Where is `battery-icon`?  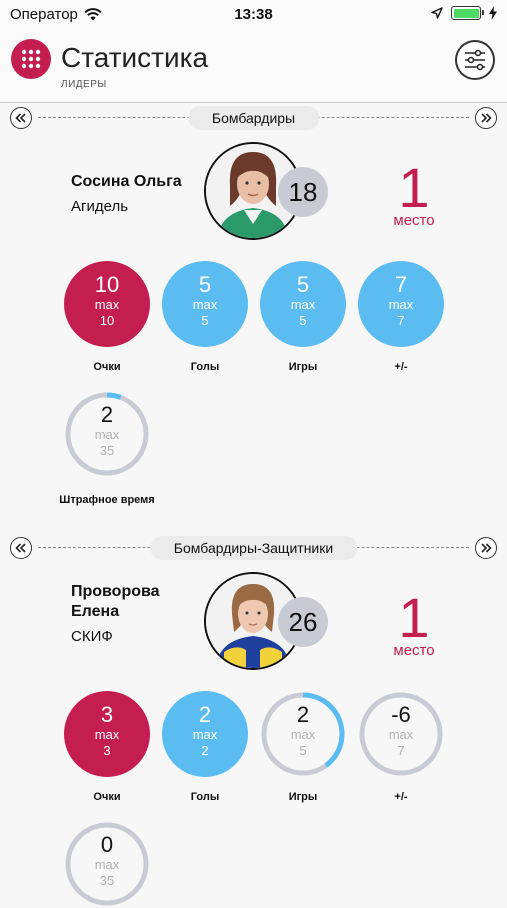
battery-icon is located at coordinates (467, 13).